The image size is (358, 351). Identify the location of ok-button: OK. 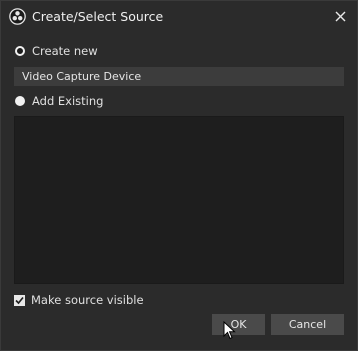
(238, 324).